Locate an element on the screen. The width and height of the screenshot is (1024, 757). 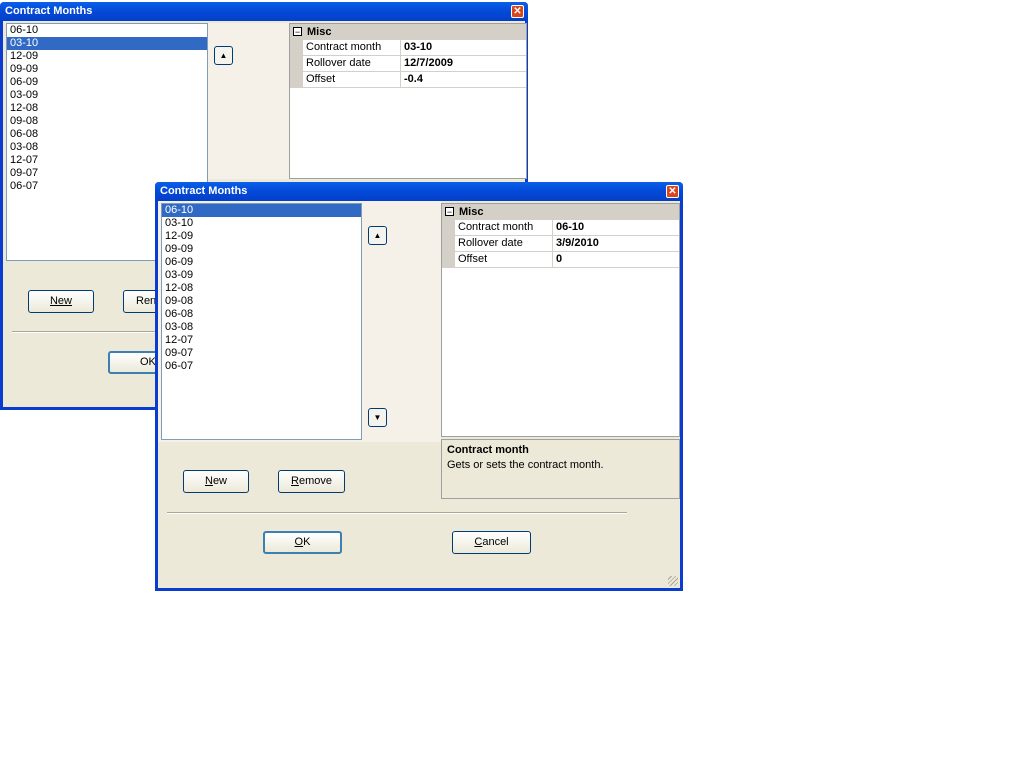
new-button: New is located at coordinates (216, 481).